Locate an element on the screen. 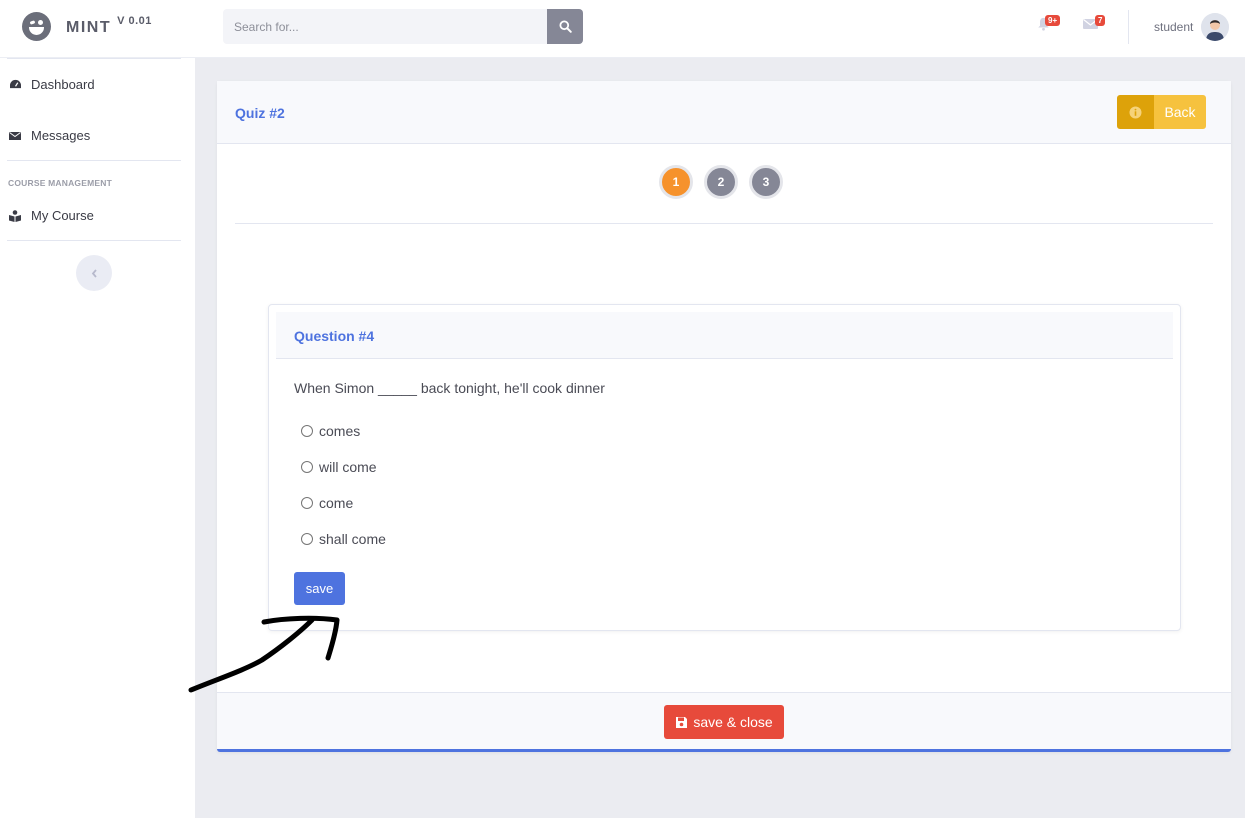 Image resolution: width=1245 pixels, height=818 pixels. answer-option: shall come is located at coordinates (343, 539).